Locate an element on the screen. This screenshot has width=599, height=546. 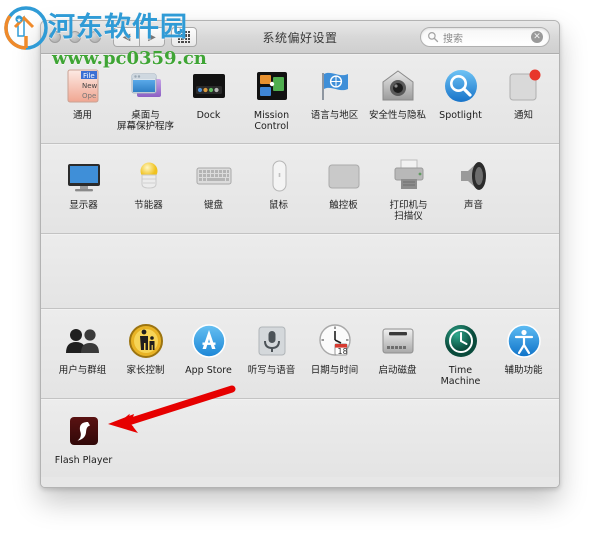
pref-label: Time Machine is located at coordinates (460, 376).